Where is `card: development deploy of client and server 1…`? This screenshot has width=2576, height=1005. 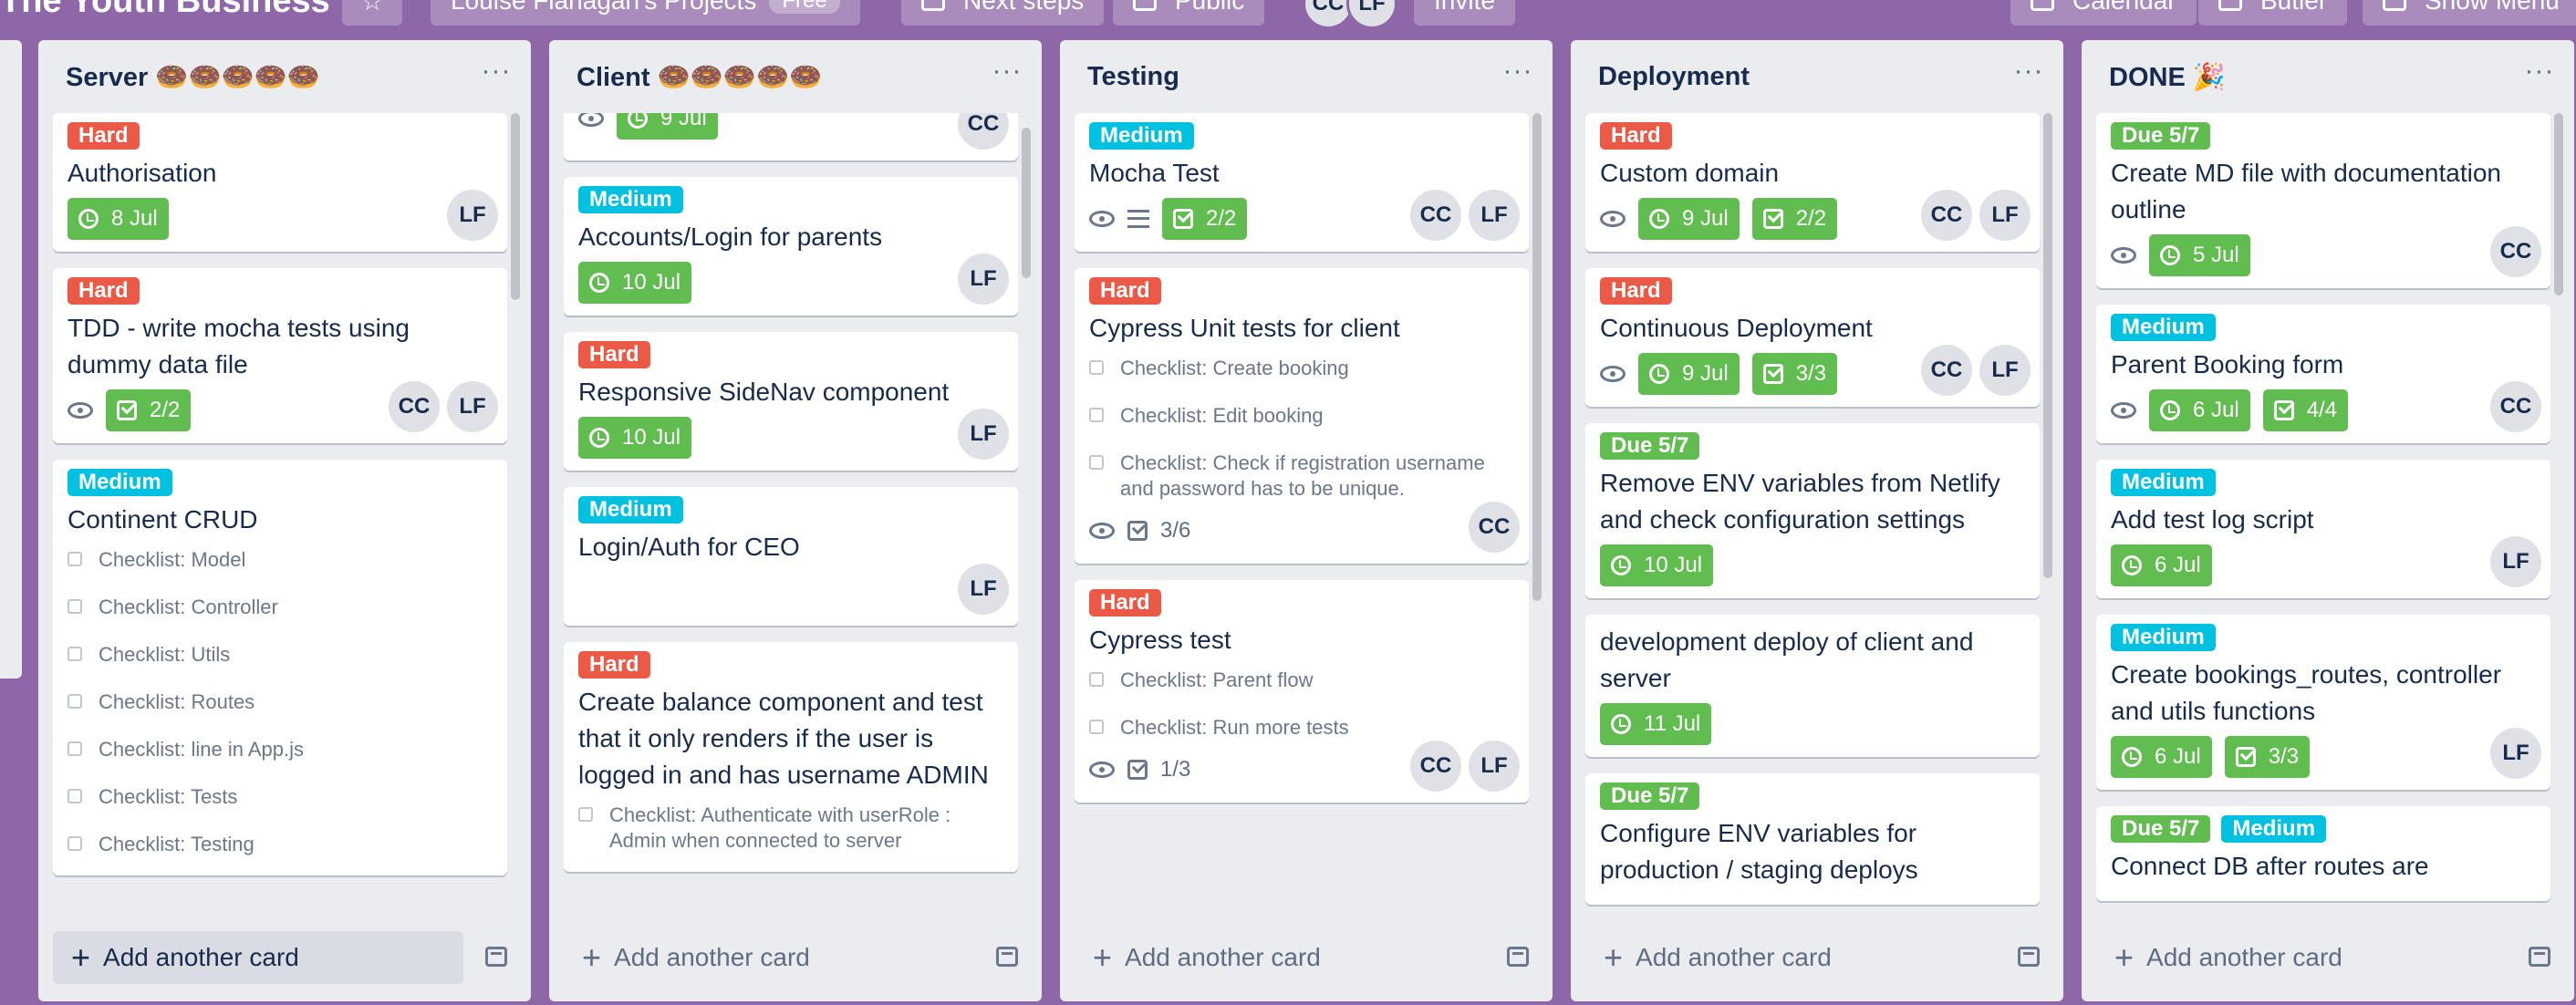
card: development deploy of client and server 1… is located at coordinates (1812, 686).